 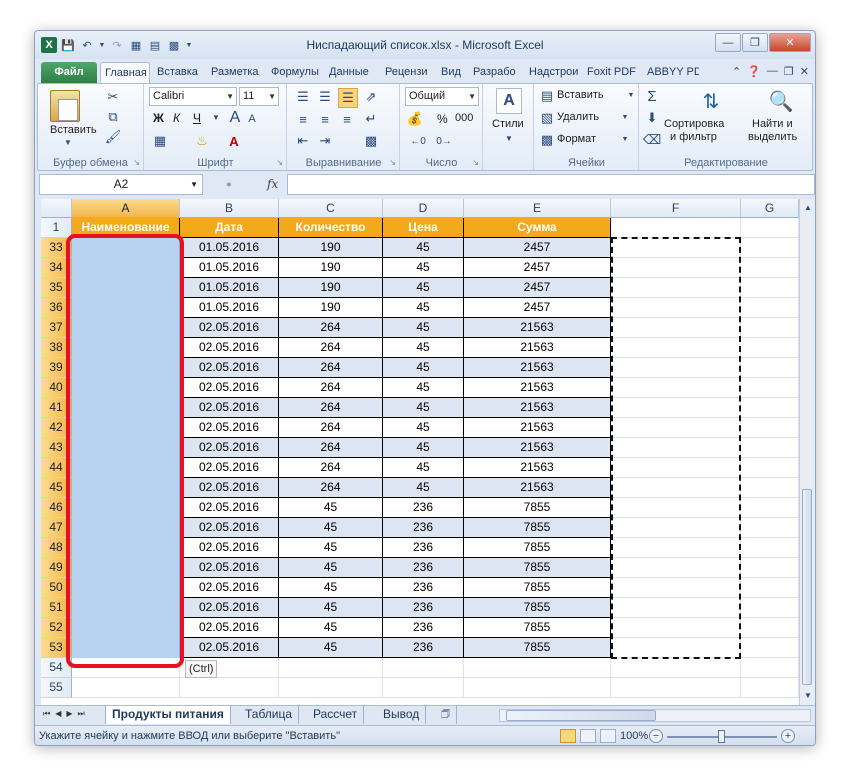 What do you see at coordinates (236, 72) in the screenshot?
I see `tab-page-layout: Разметка` at bounding box center [236, 72].